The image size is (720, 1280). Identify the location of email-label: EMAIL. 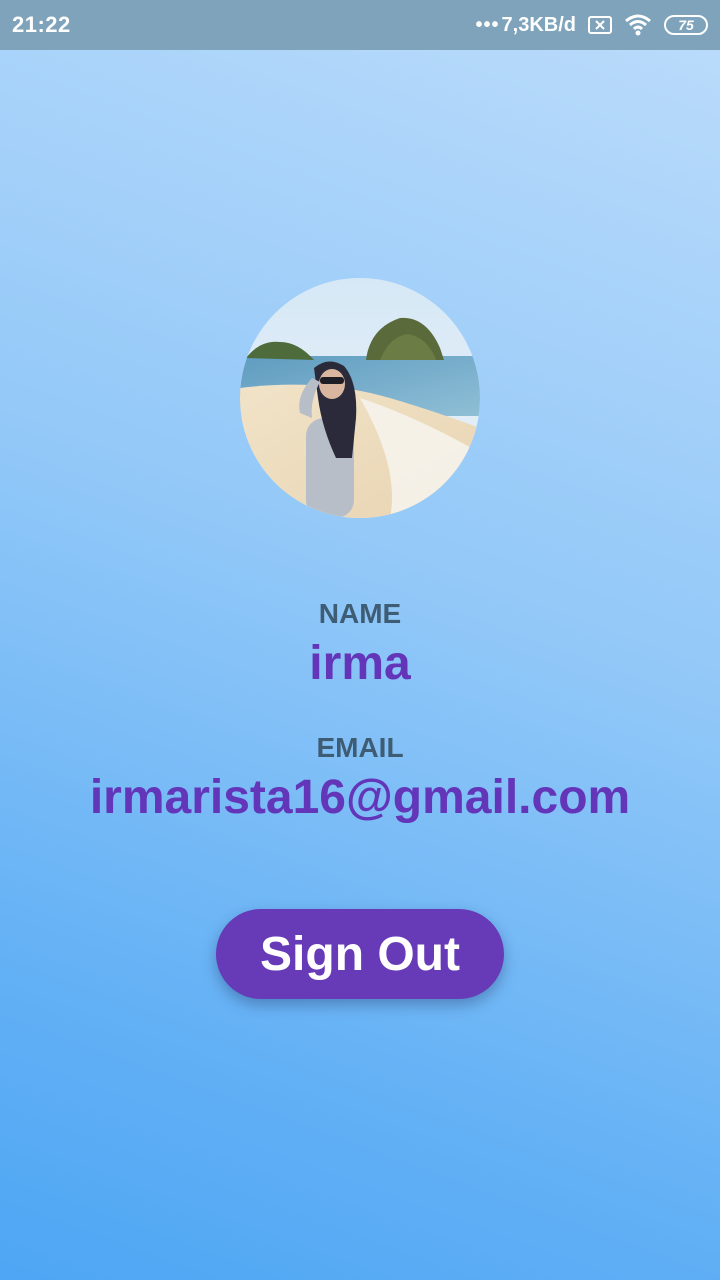
(360, 747).